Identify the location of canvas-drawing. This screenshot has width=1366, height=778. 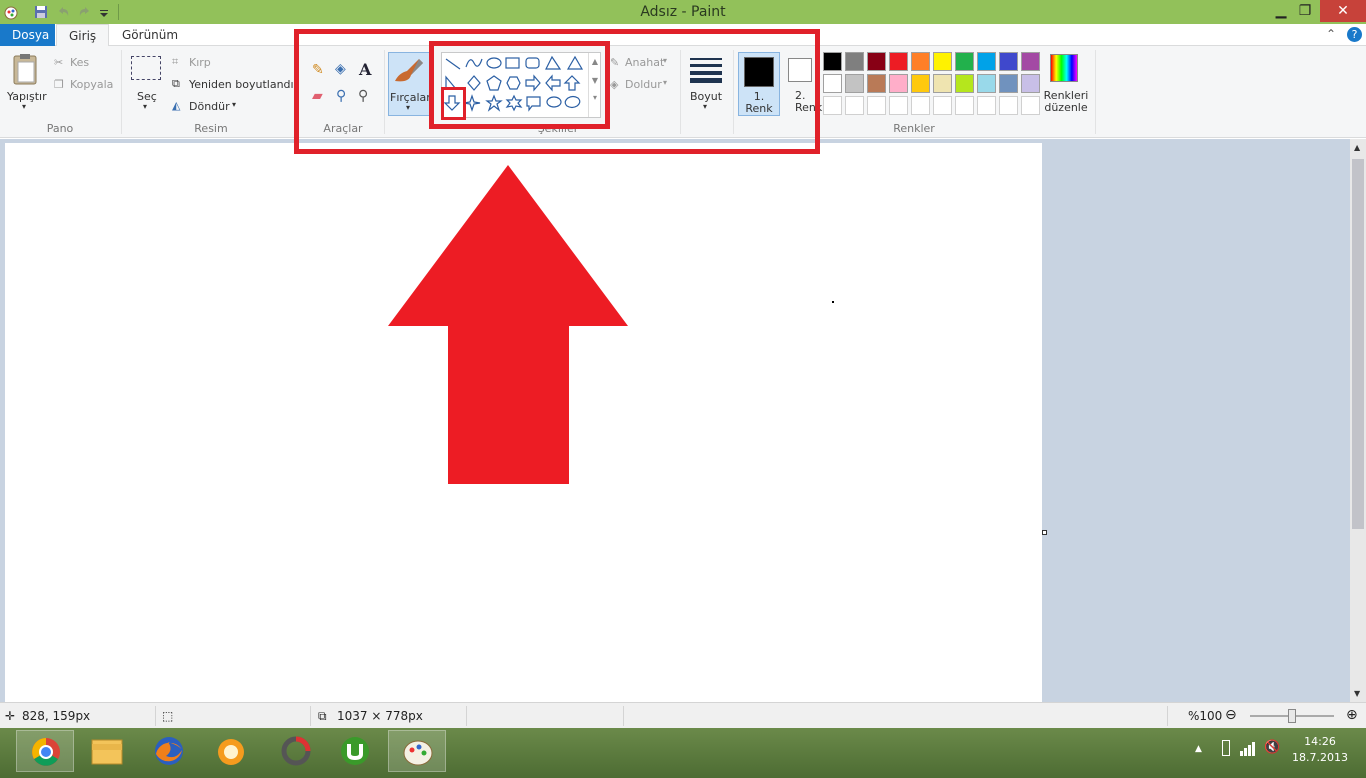
(611, 324).